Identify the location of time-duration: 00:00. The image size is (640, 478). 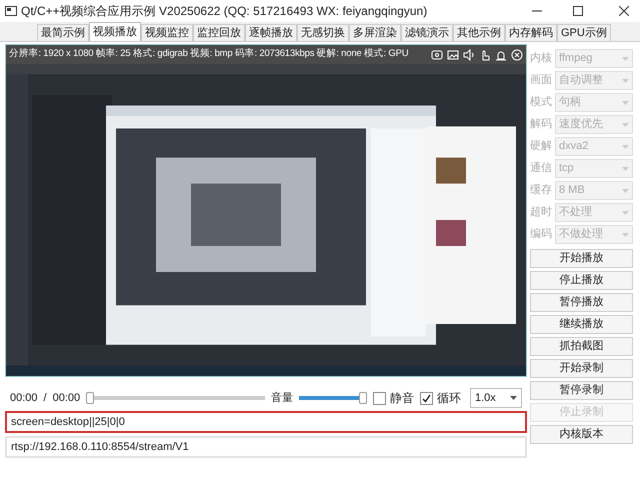
(66, 398).